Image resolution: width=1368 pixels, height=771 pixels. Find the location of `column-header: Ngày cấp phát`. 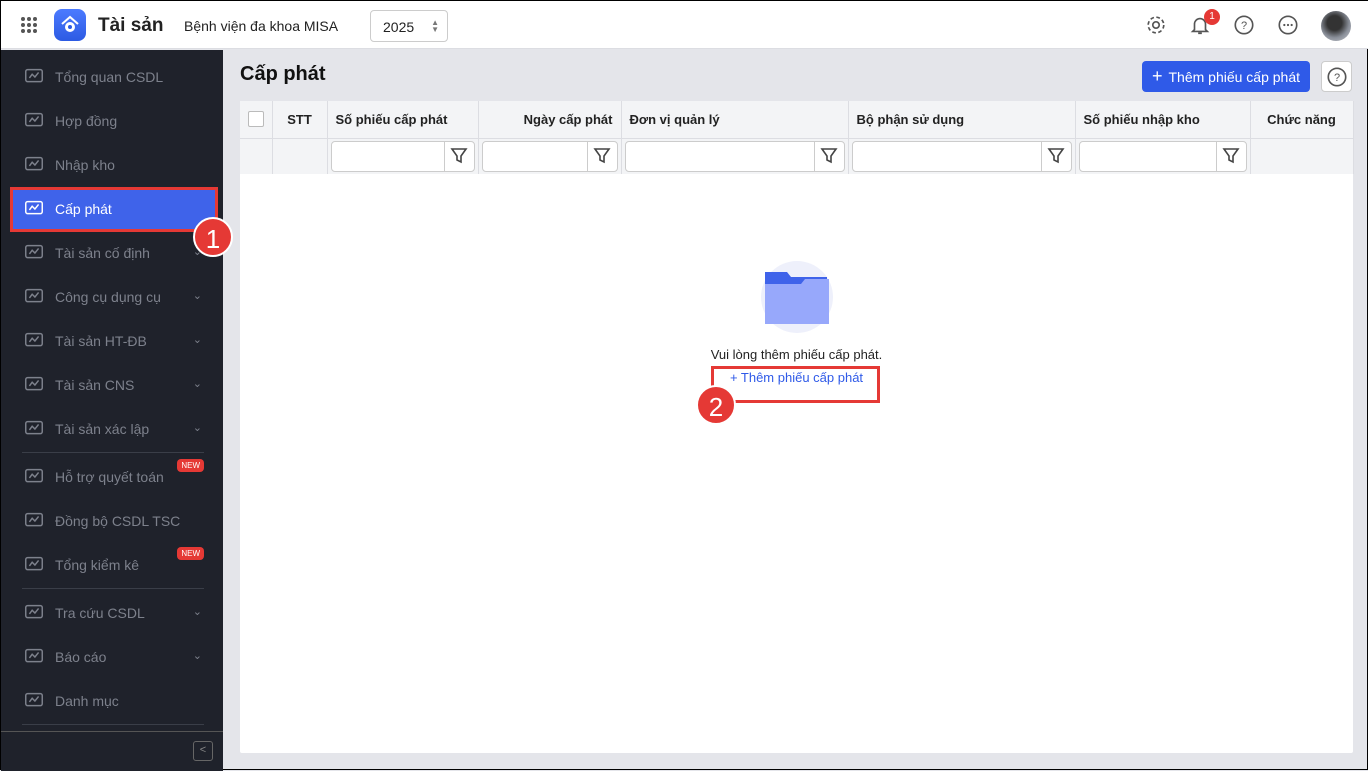

column-header: Ngày cấp phát is located at coordinates (550, 120).